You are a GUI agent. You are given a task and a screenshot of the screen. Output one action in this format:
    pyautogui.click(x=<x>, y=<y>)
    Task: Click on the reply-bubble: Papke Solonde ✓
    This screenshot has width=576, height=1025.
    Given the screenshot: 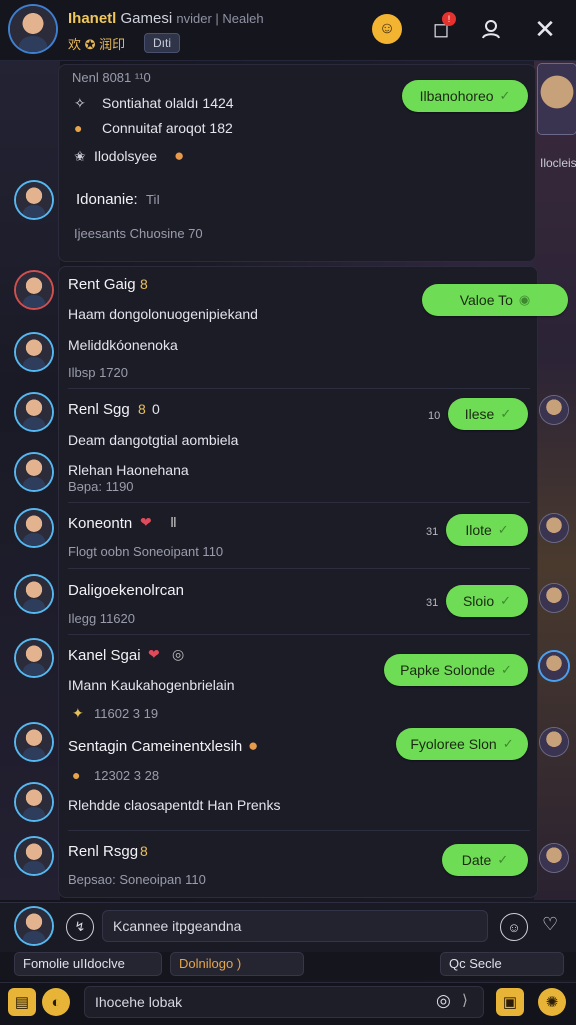 What is the action you would take?
    pyautogui.click(x=456, y=670)
    